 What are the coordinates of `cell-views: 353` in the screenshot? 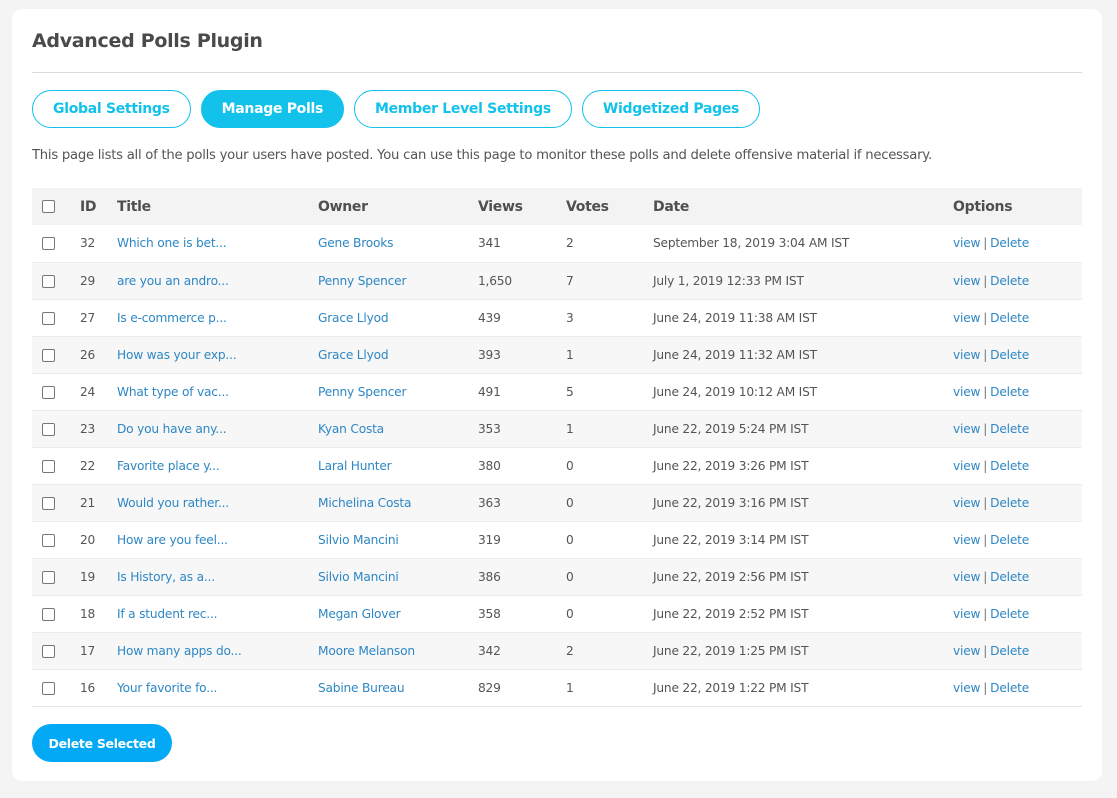 It's located at (489, 428).